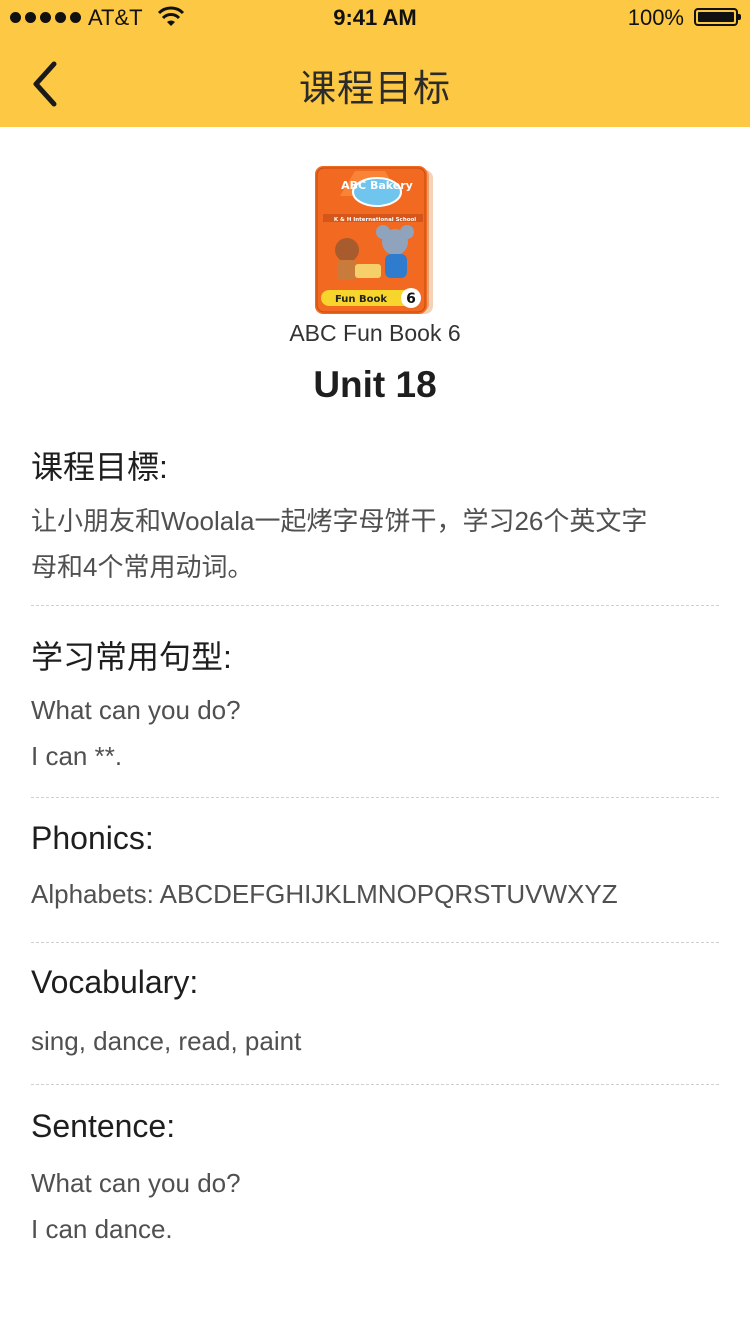 The height and width of the screenshot is (1334, 750). I want to click on page-title: 课程目标, so click(375, 88).